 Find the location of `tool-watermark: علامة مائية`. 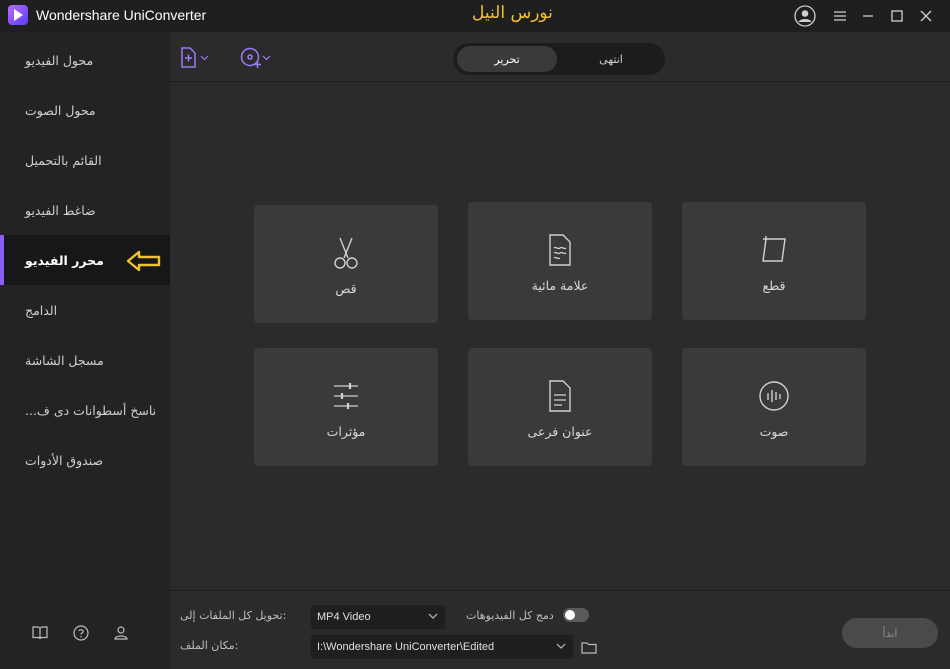

tool-watermark: علامة مائية is located at coordinates (560, 261).